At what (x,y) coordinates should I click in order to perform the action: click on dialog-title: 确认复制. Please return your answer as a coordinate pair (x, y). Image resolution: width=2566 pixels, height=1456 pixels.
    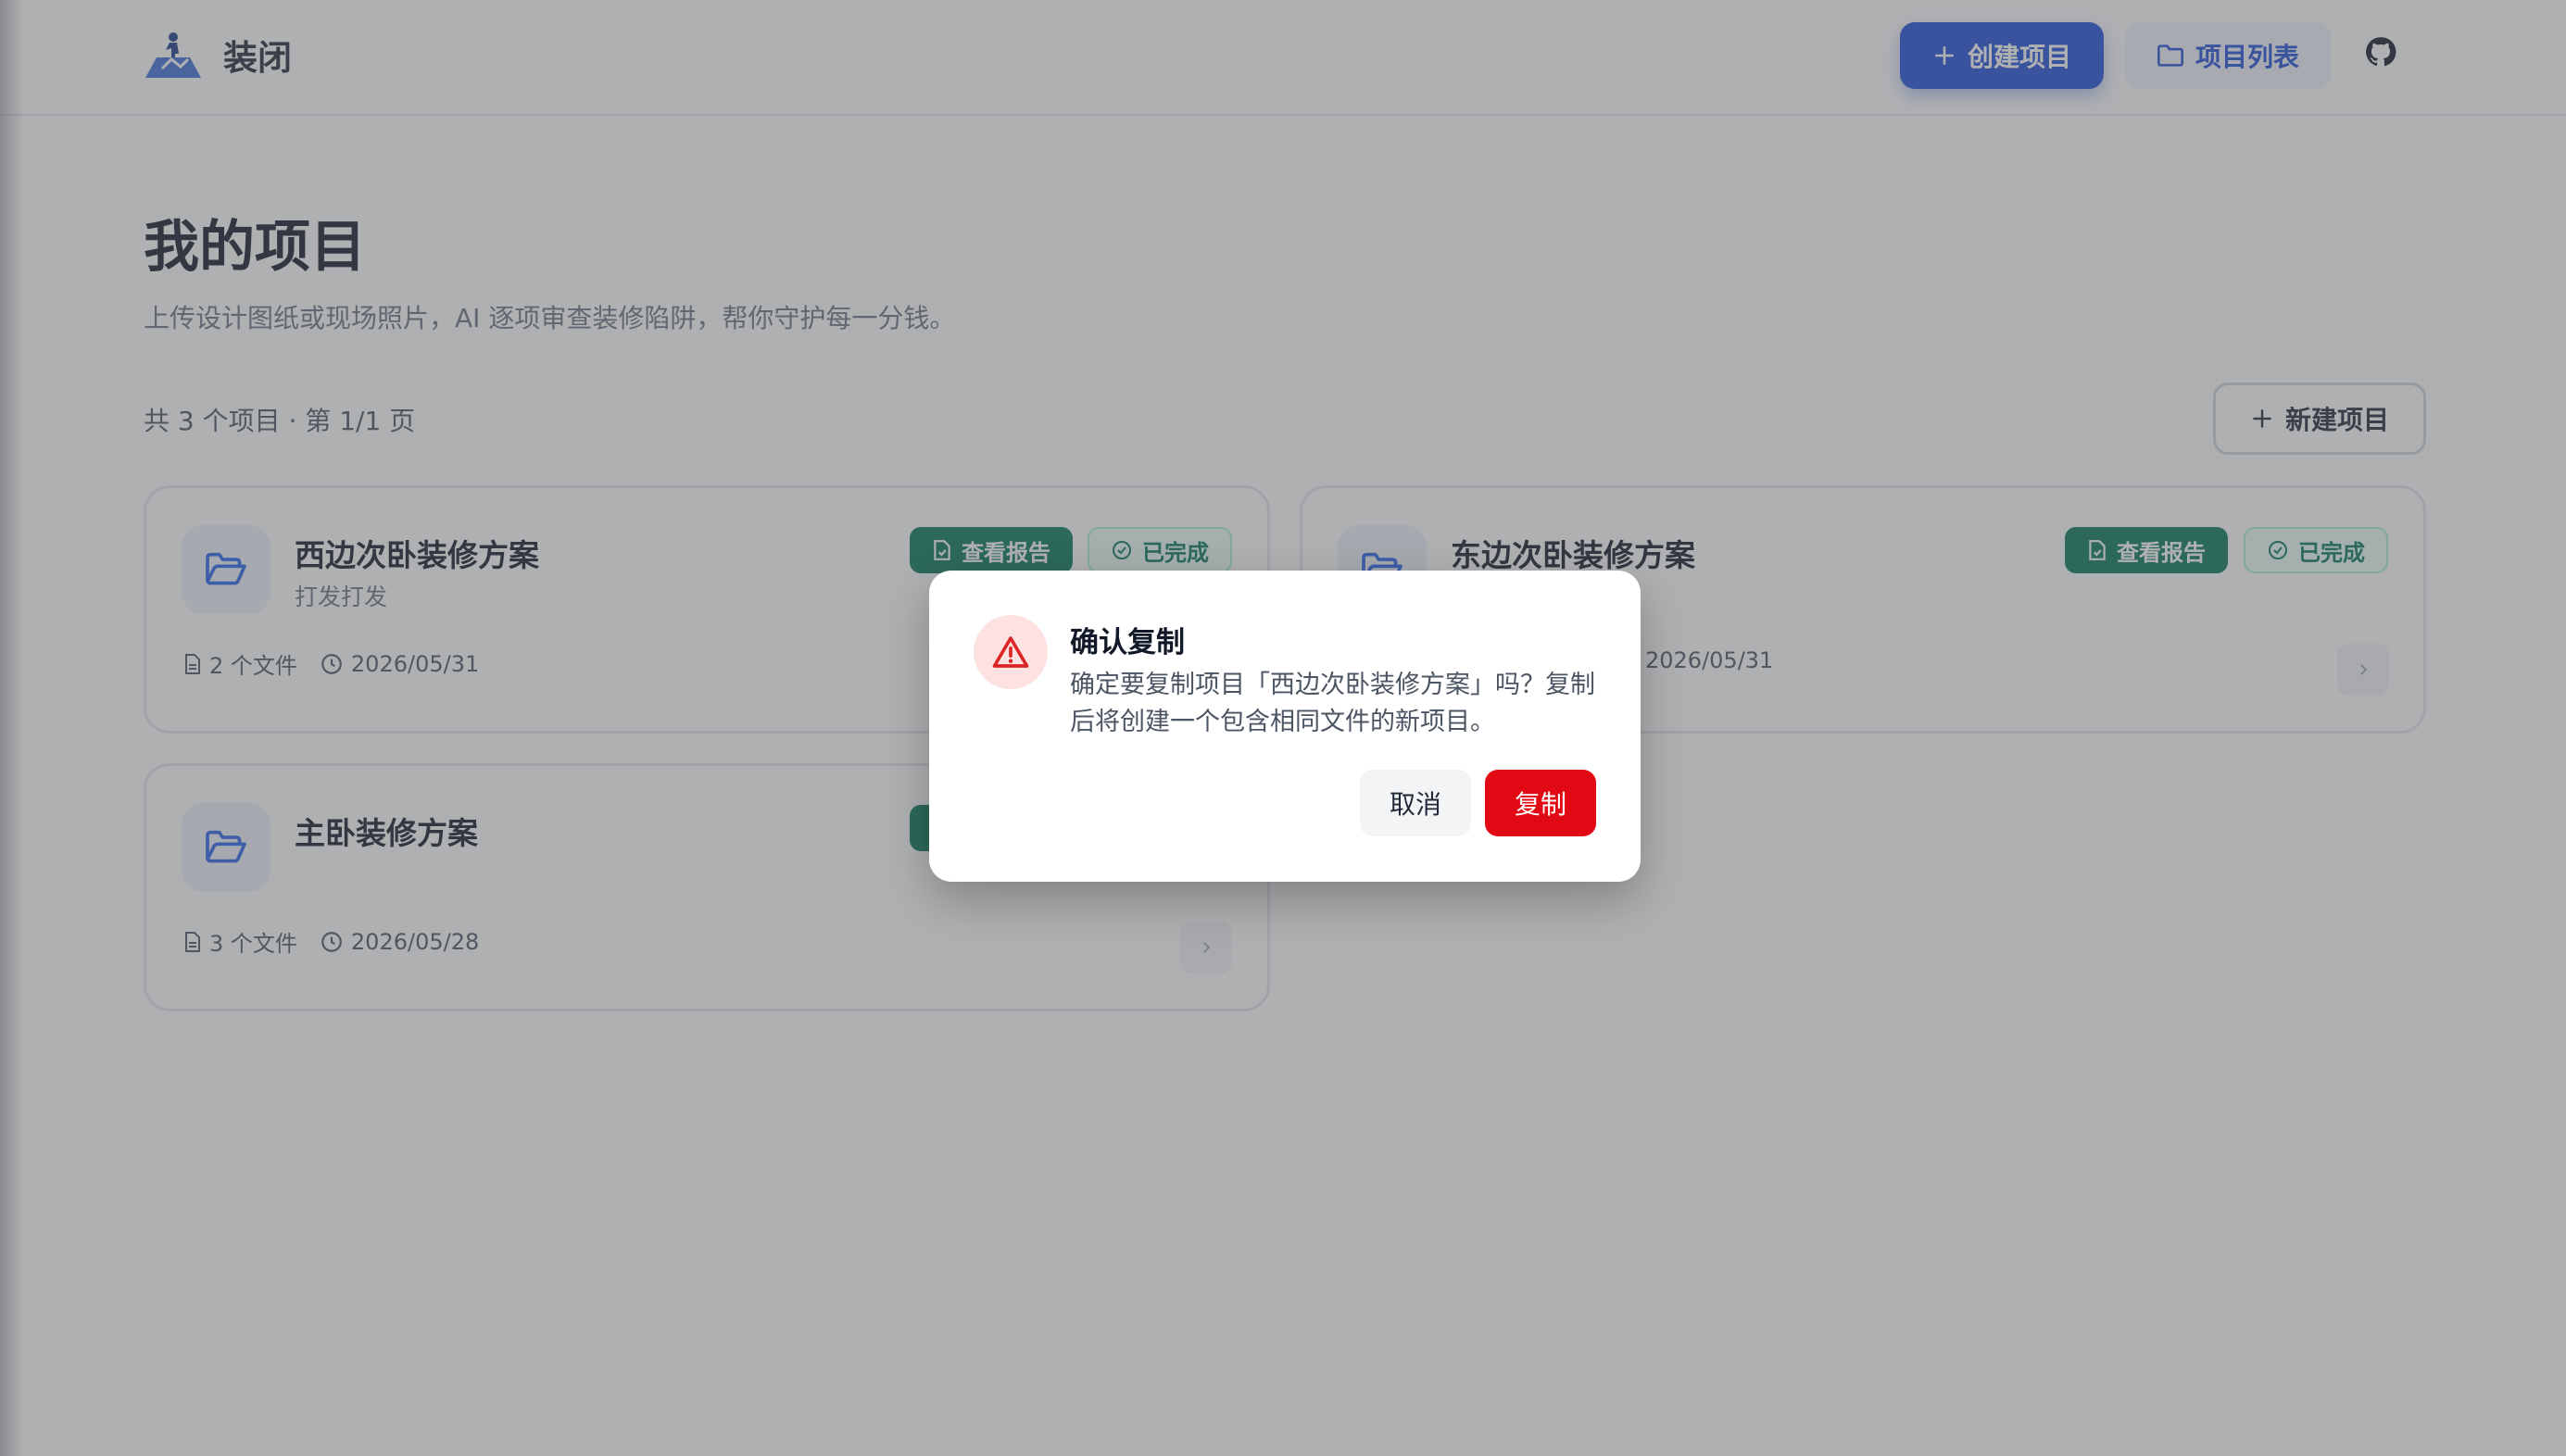
    Looking at the image, I should click on (1127, 642).